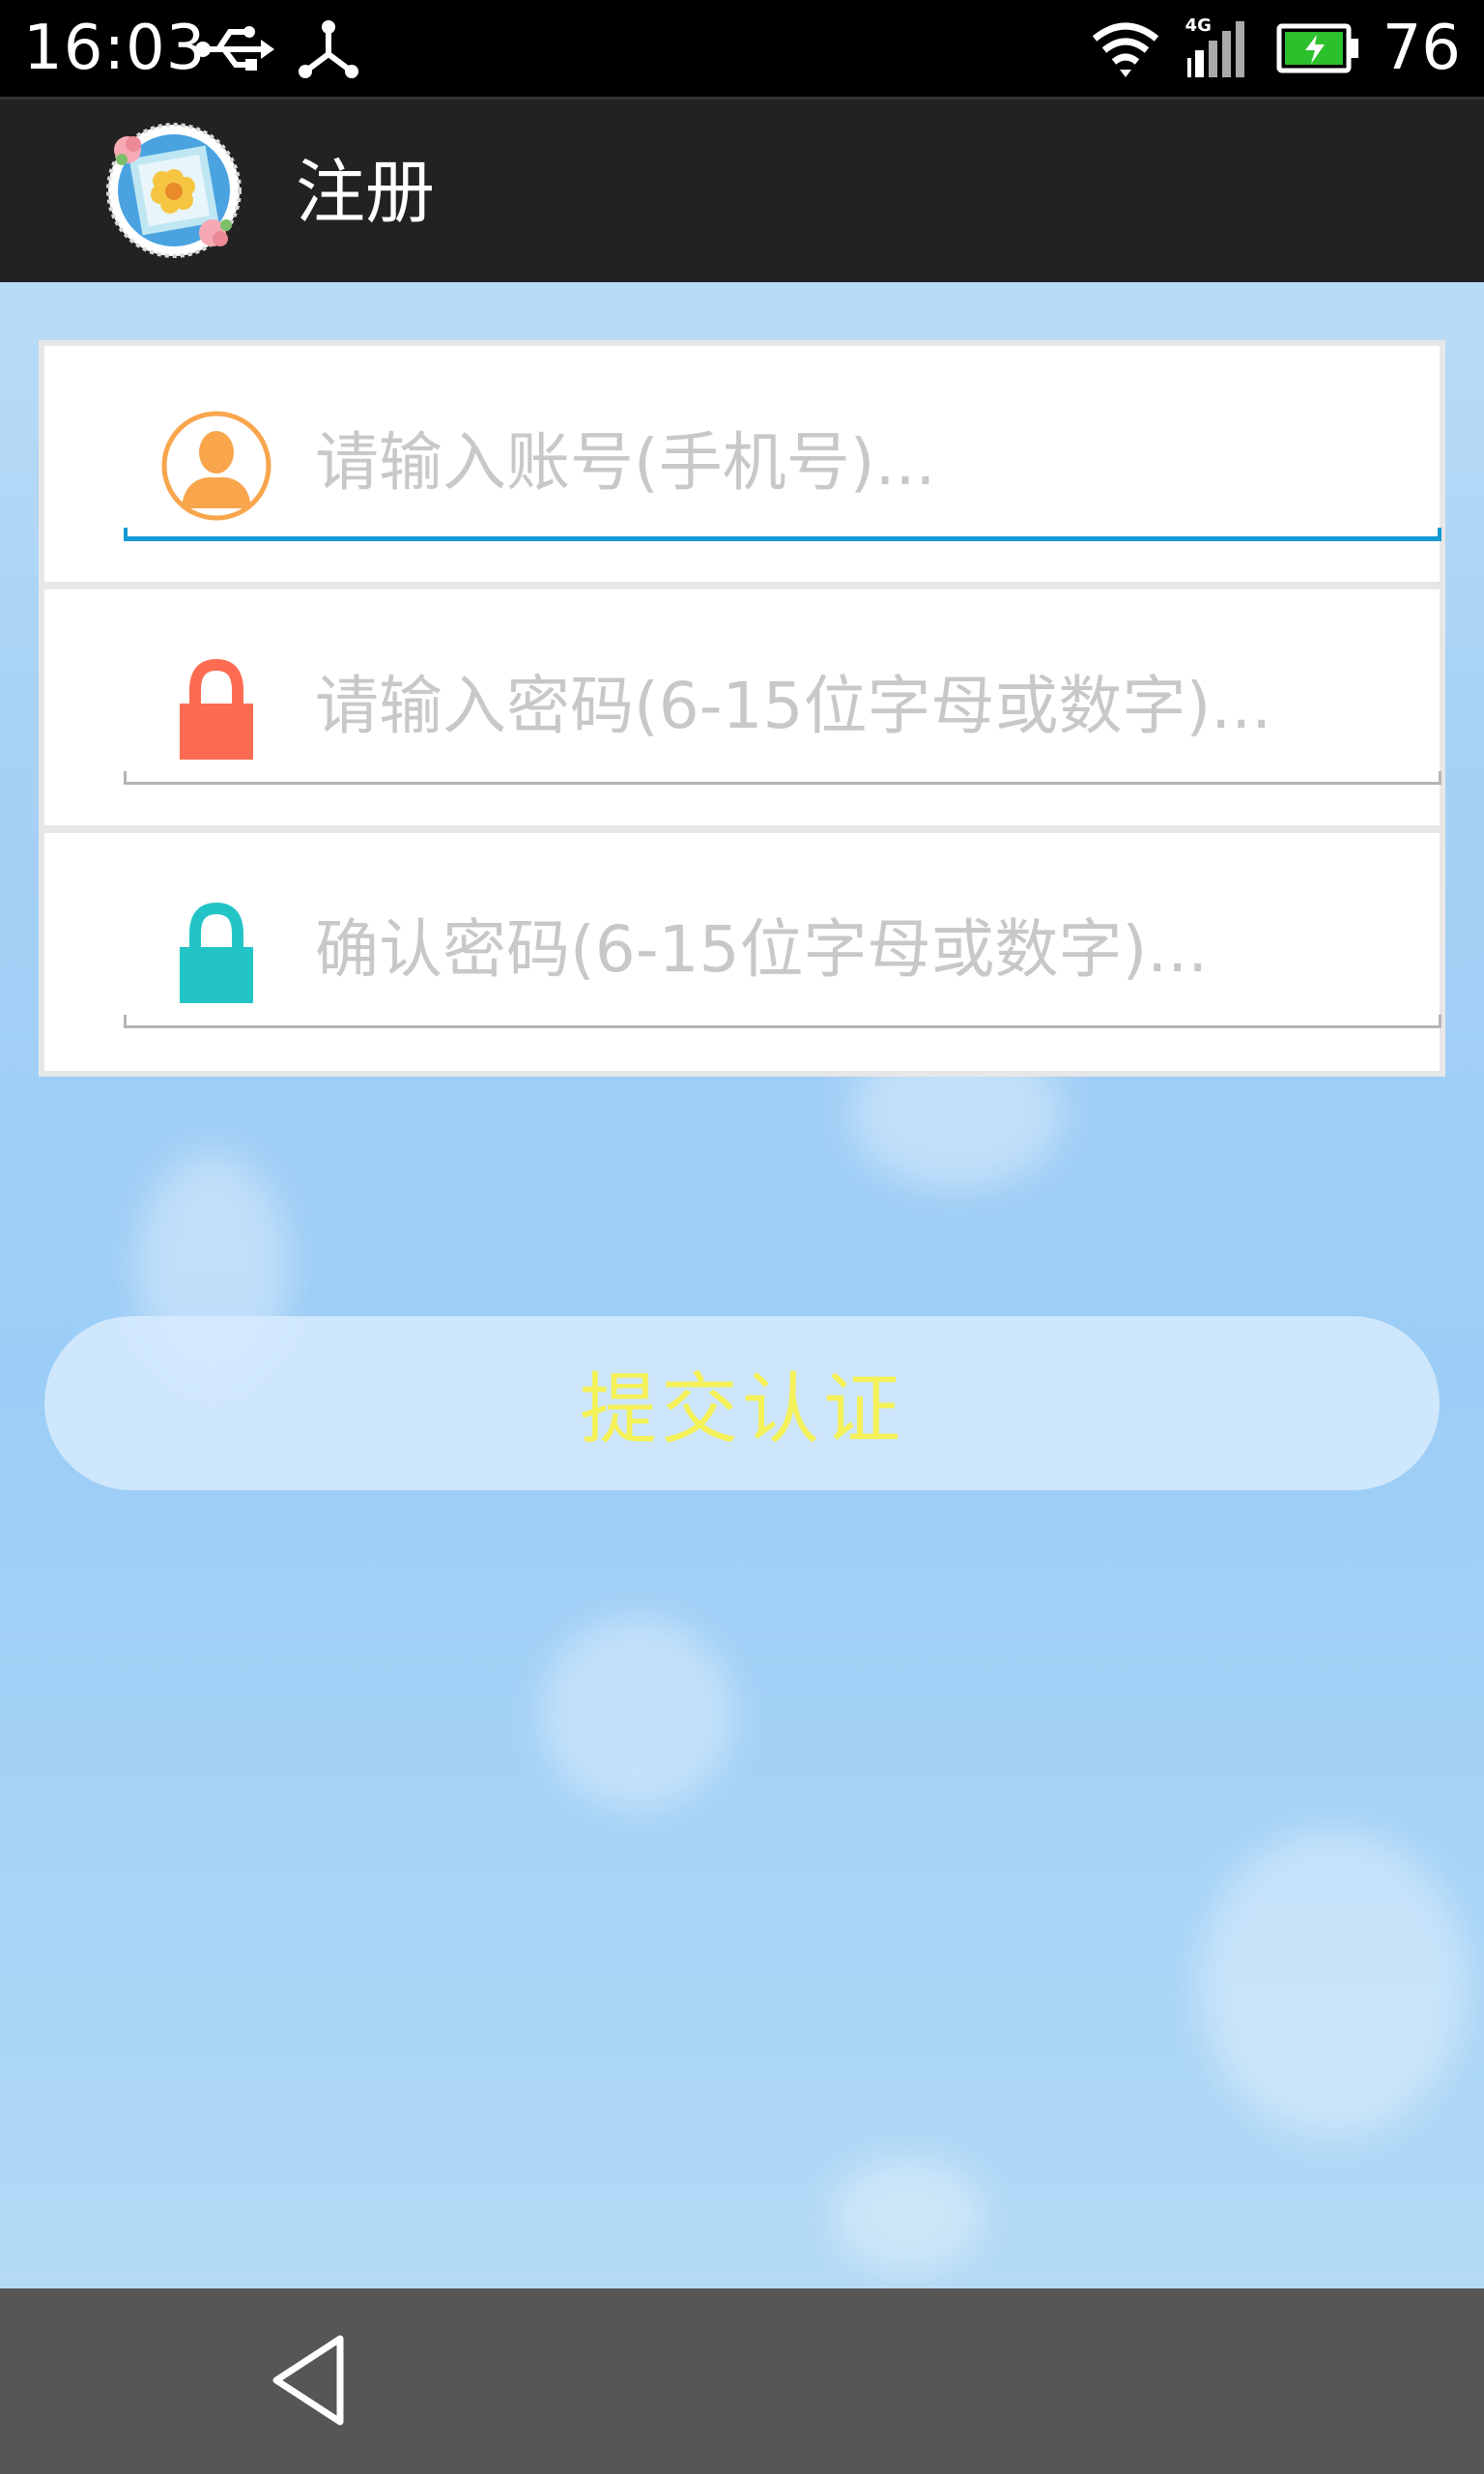  Describe the element at coordinates (366, 192) in the screenshot. I see `page-title: 注册` at that location.